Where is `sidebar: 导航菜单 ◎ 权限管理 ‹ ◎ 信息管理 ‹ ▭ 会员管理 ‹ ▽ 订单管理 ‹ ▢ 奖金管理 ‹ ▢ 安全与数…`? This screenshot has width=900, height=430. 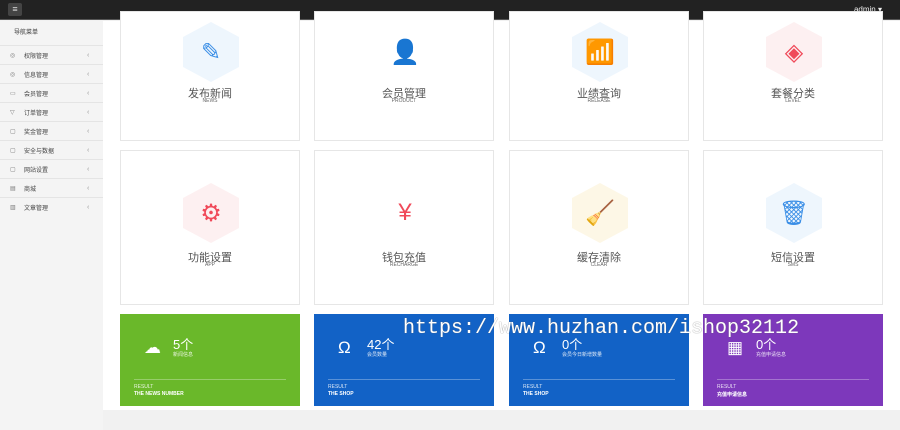
sidebar: 导航菜单 ◎ 权限管理 ‹ ◎ 信息管理 ‹ ▭ 会员管理 ‹ ▽ 订单管理 ‹ ▢ 奖金管理 ‹ ▢ 安全与数… is located at coordinates (51, 225).